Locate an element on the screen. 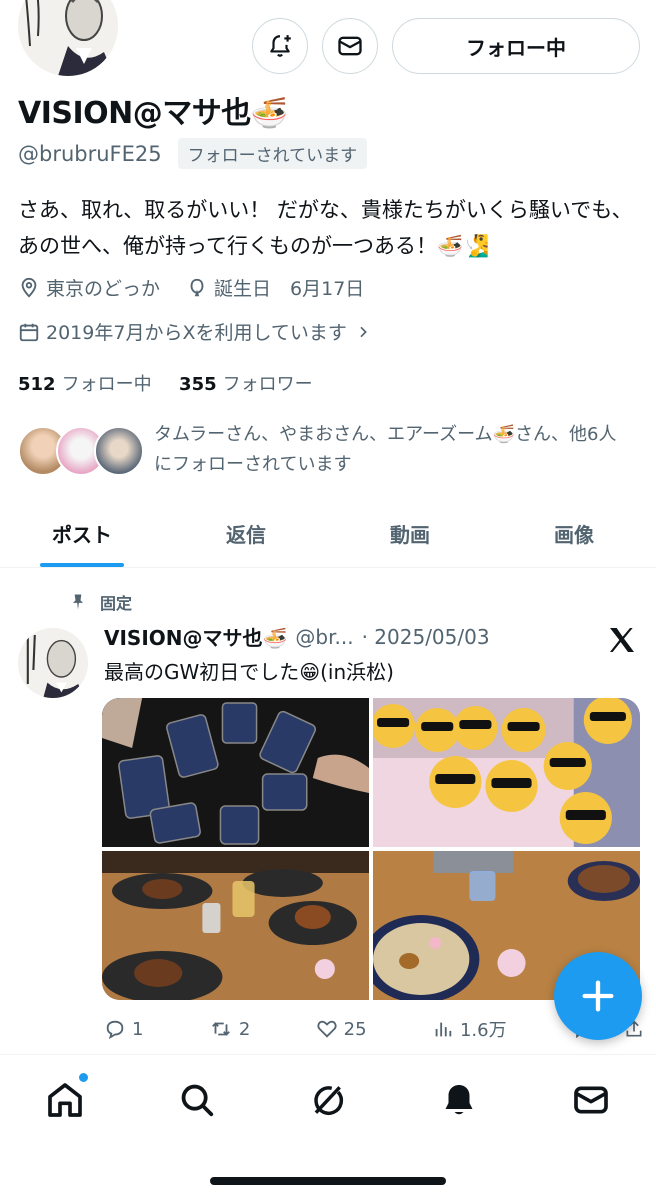 This screenshot has height=1200, width=656. tab-replies: 返信 is located at coordinates (246, 533).